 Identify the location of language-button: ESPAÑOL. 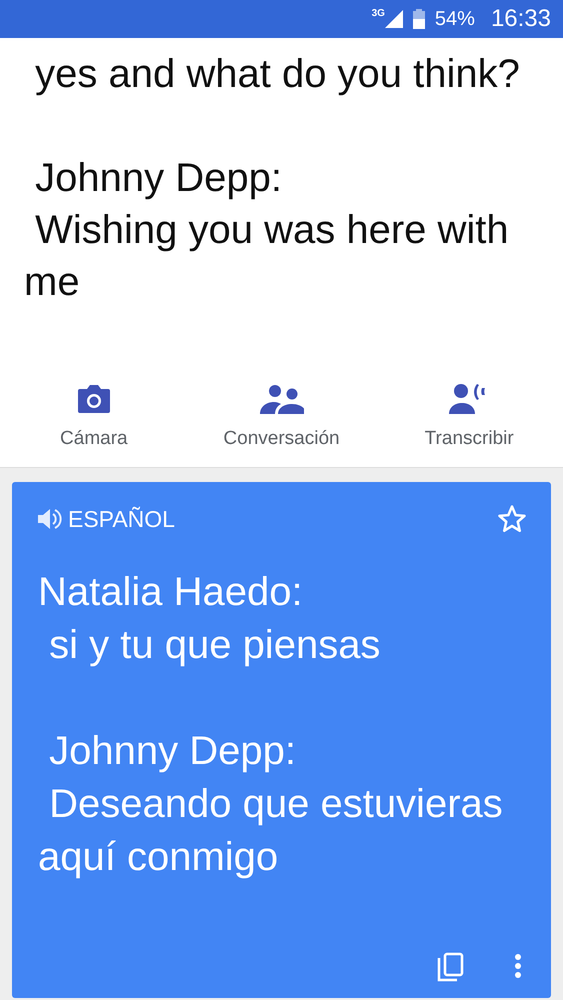
(106, 519).